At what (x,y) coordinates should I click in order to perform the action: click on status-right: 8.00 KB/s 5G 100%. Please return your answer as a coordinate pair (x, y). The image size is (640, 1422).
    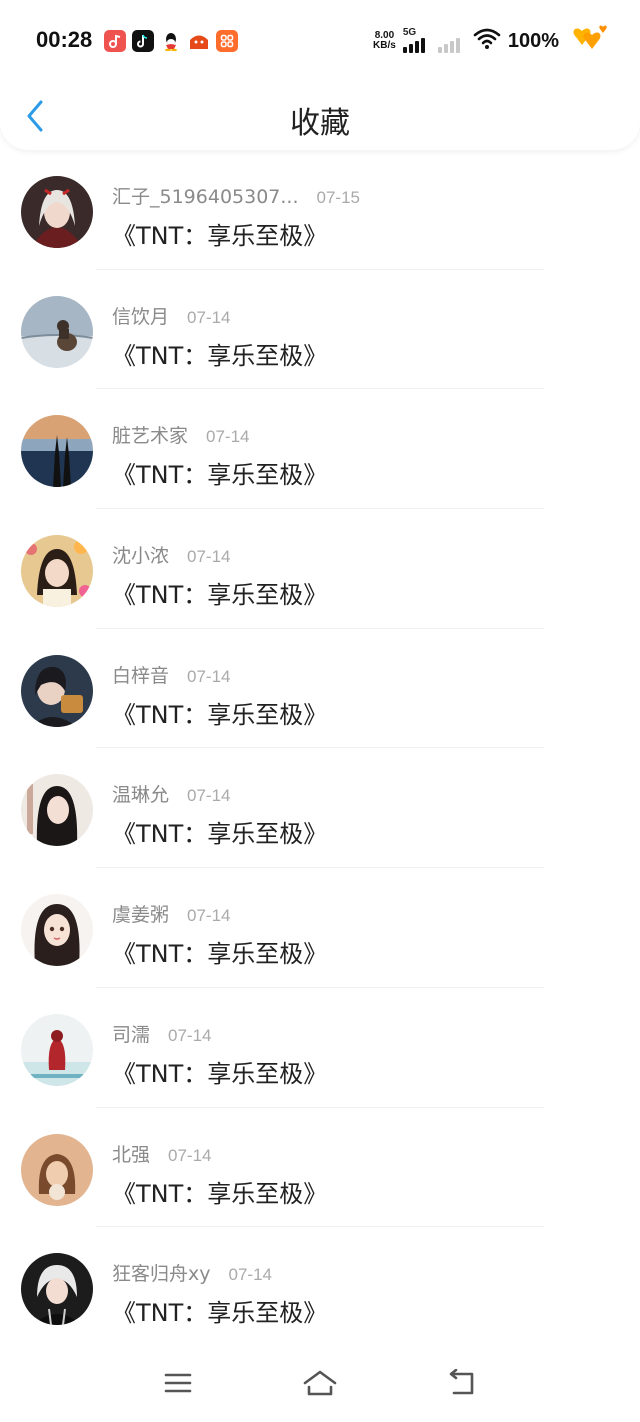
    Looking at the image, I should click on (491, 41).